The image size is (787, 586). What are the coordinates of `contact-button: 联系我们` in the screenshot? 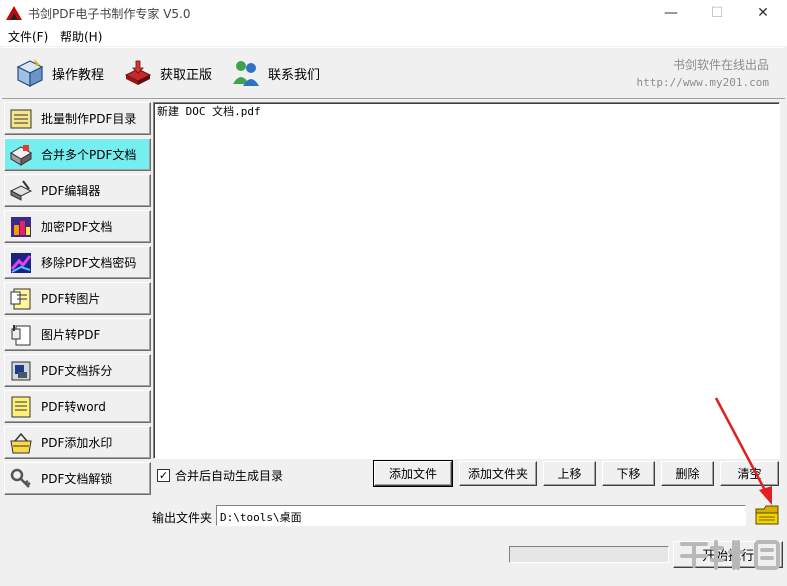 It's located at (275, 73).